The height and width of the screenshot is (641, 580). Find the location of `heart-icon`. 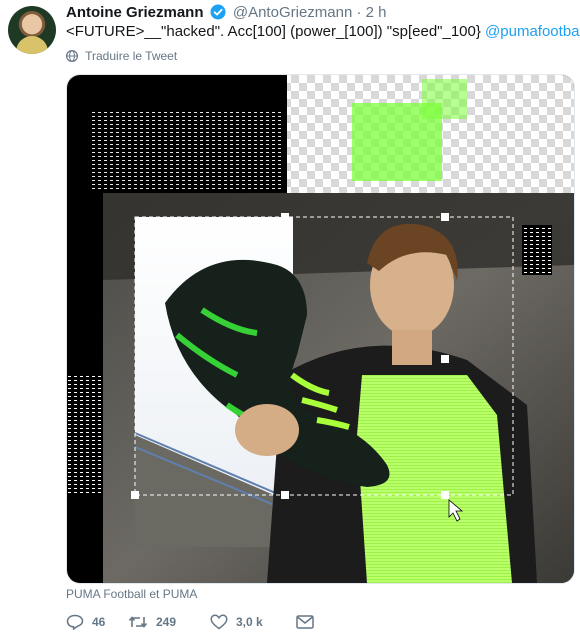

heart-icon is located at coordinates (219, 622).